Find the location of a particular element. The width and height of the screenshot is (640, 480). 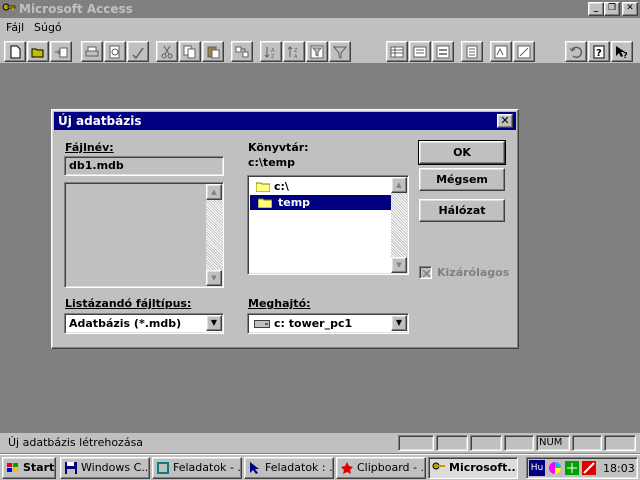

directory-item-root: c:\ is located at coordinates (322, 186).